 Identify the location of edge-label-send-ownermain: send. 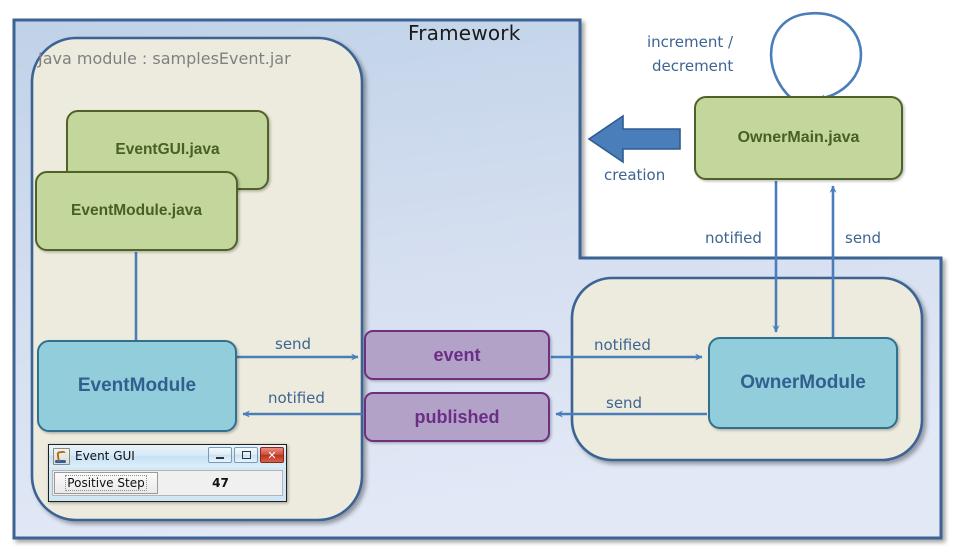
(863, 238).